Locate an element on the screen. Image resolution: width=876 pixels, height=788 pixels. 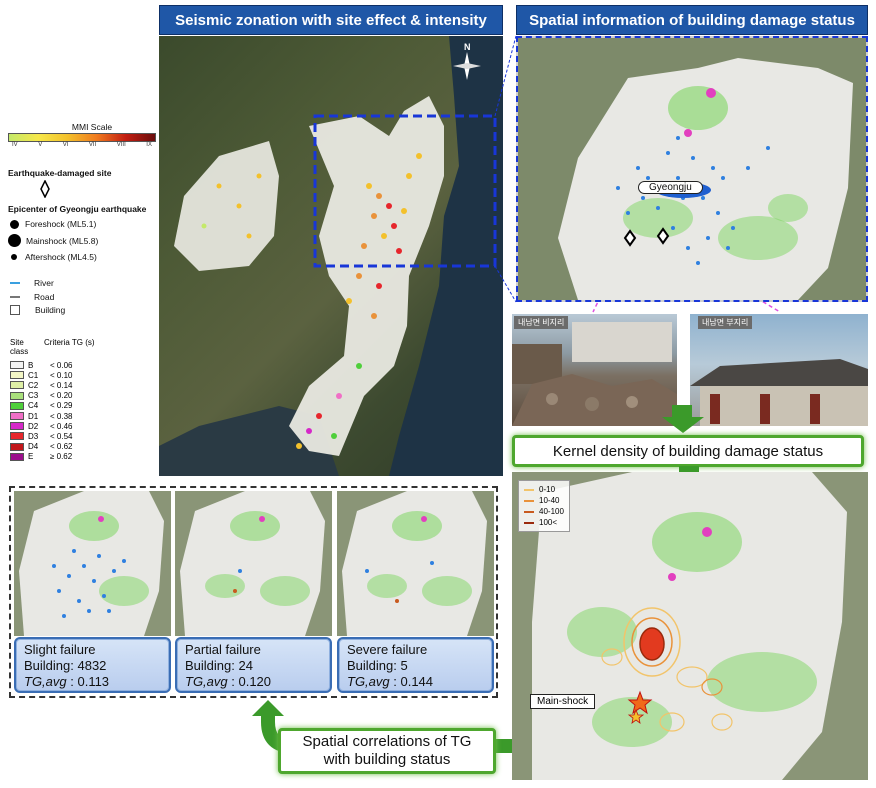
river-row: River is located at coordinates (32, 283).